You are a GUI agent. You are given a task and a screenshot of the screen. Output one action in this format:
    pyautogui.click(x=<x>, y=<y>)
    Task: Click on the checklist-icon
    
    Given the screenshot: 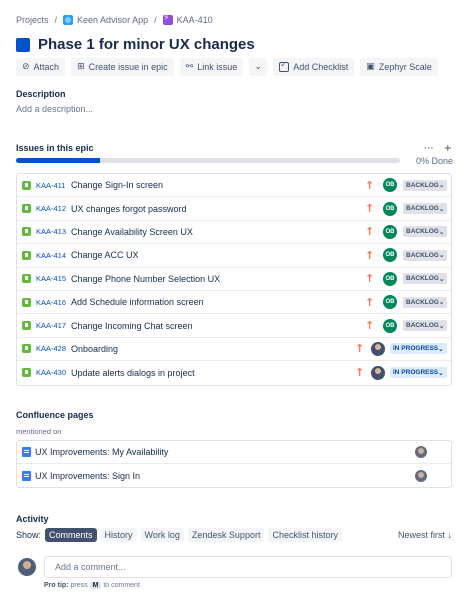 What is the action you would take?
    pyautogui.click(x=284, y=66)
    